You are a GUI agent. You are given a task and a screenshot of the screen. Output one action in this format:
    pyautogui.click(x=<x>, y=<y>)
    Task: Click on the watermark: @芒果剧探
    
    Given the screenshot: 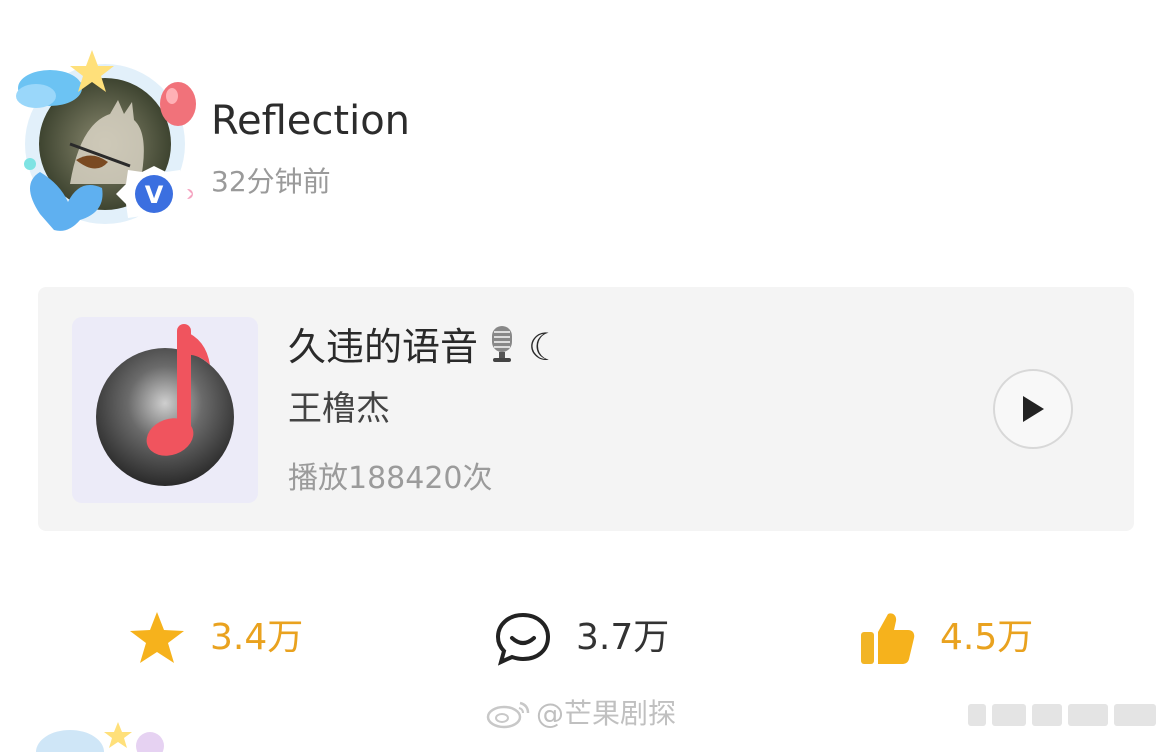 What is the action you would take?
    pyautogui.click(x=581, y=714)
    